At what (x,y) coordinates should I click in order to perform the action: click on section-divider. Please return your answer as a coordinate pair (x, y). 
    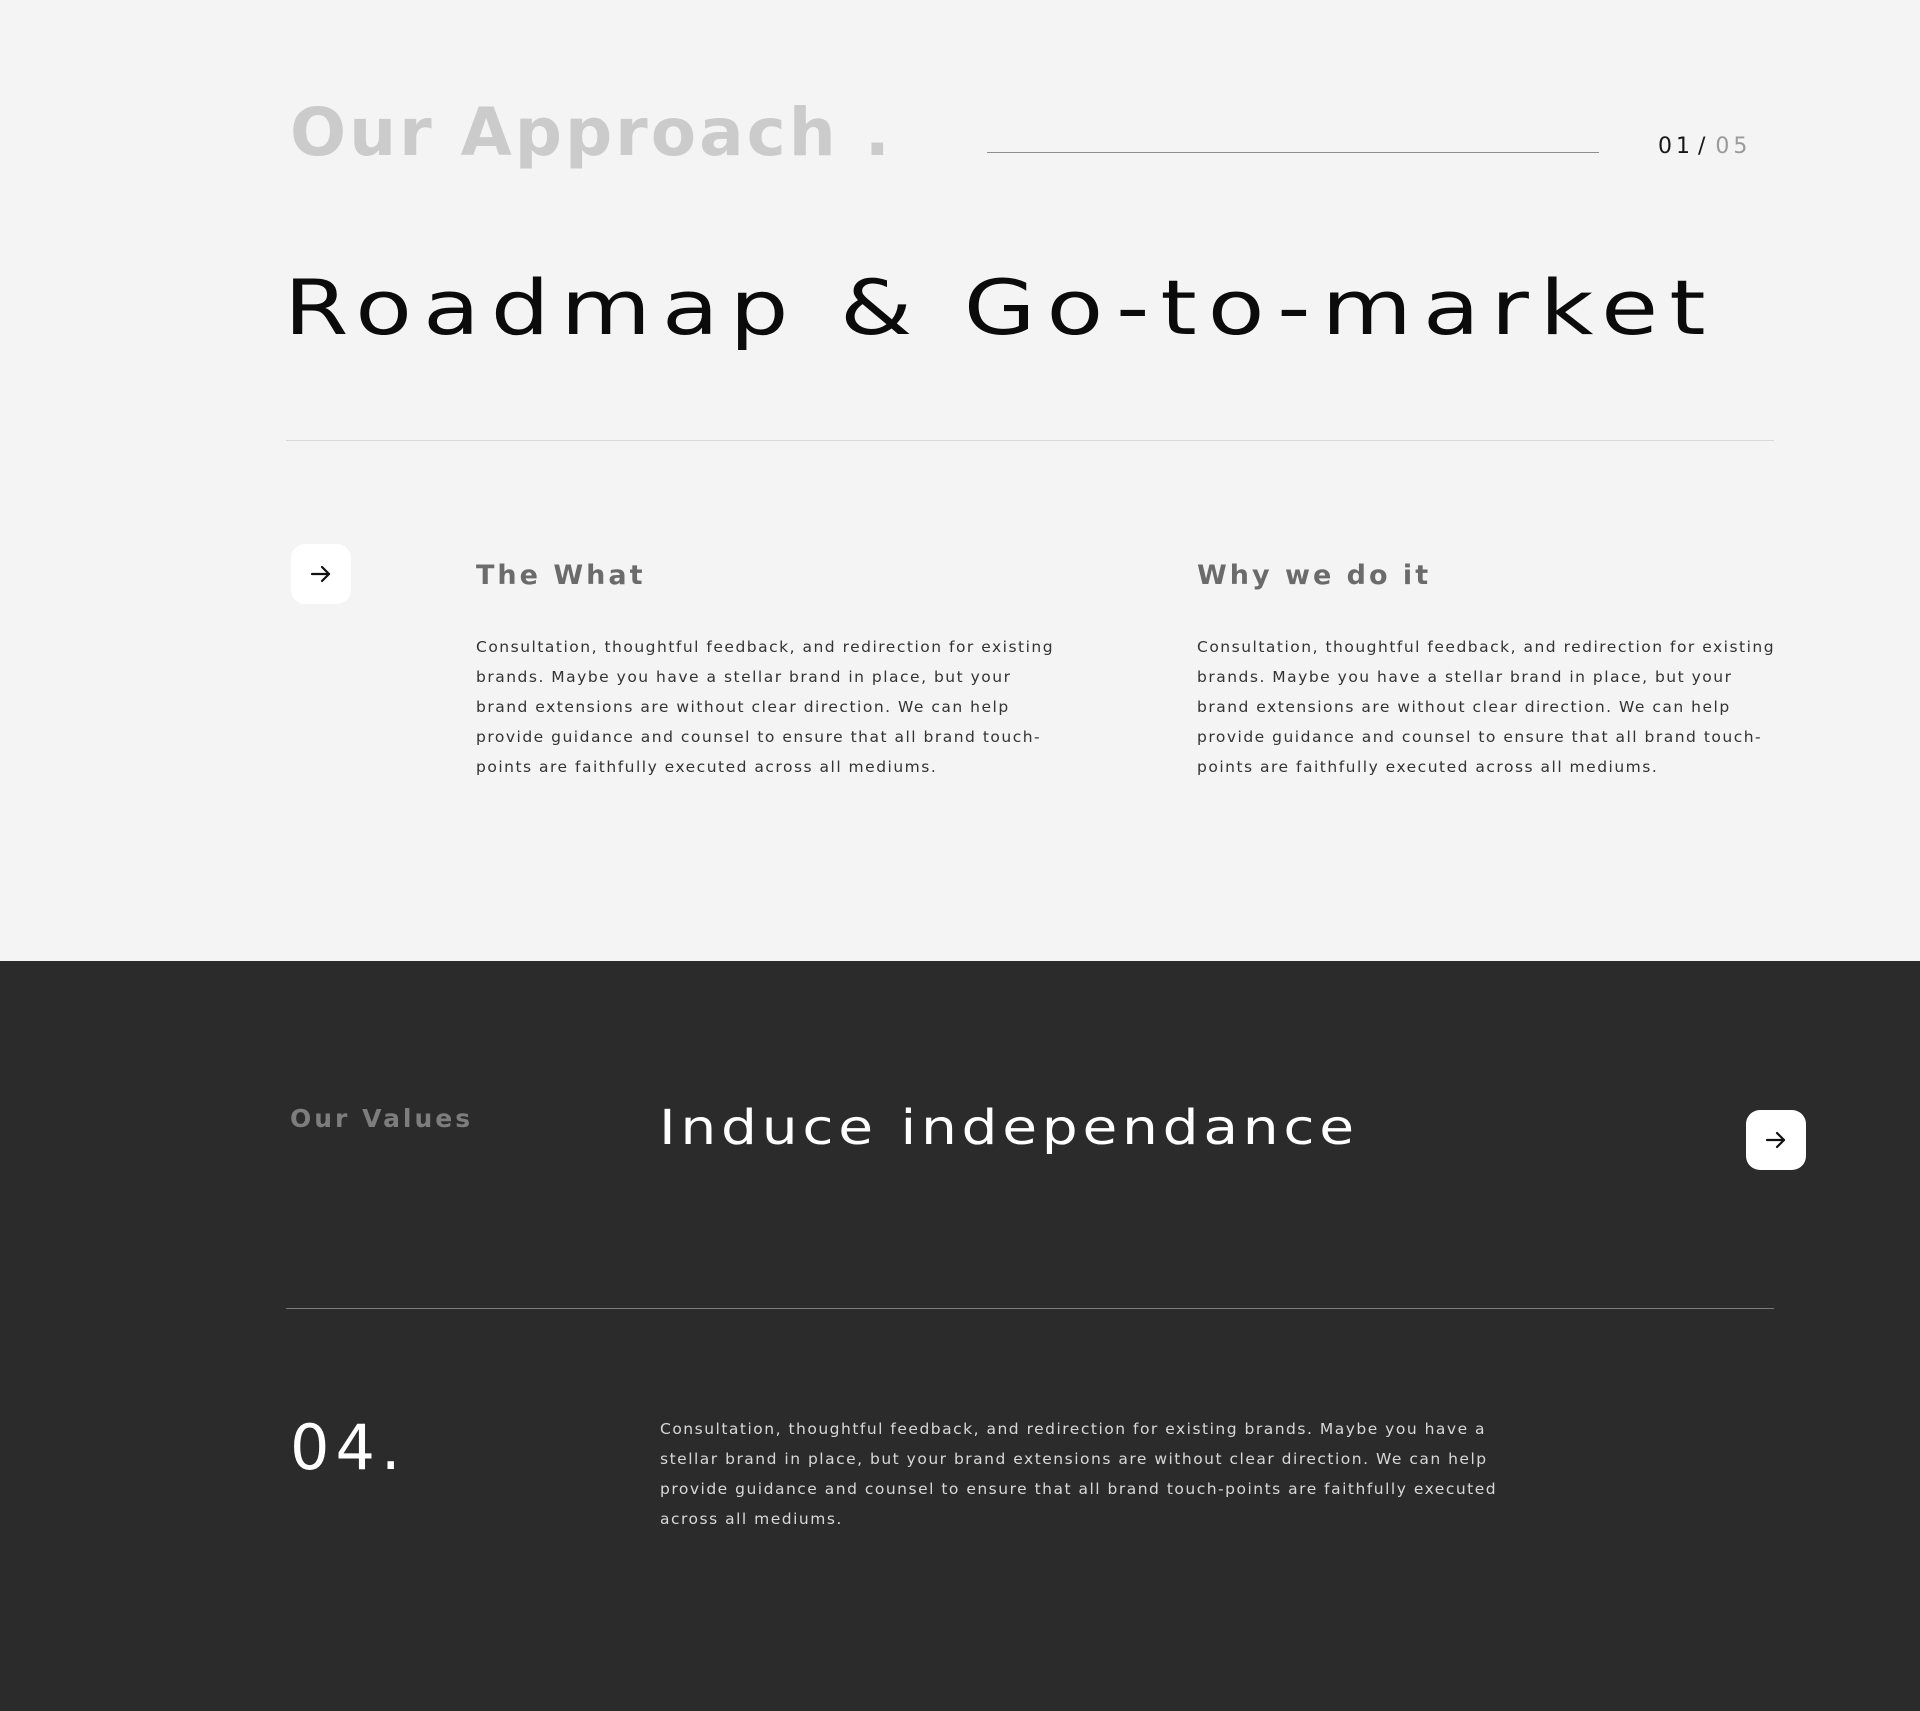
    Looking at the image, I should click on (1030, 440).